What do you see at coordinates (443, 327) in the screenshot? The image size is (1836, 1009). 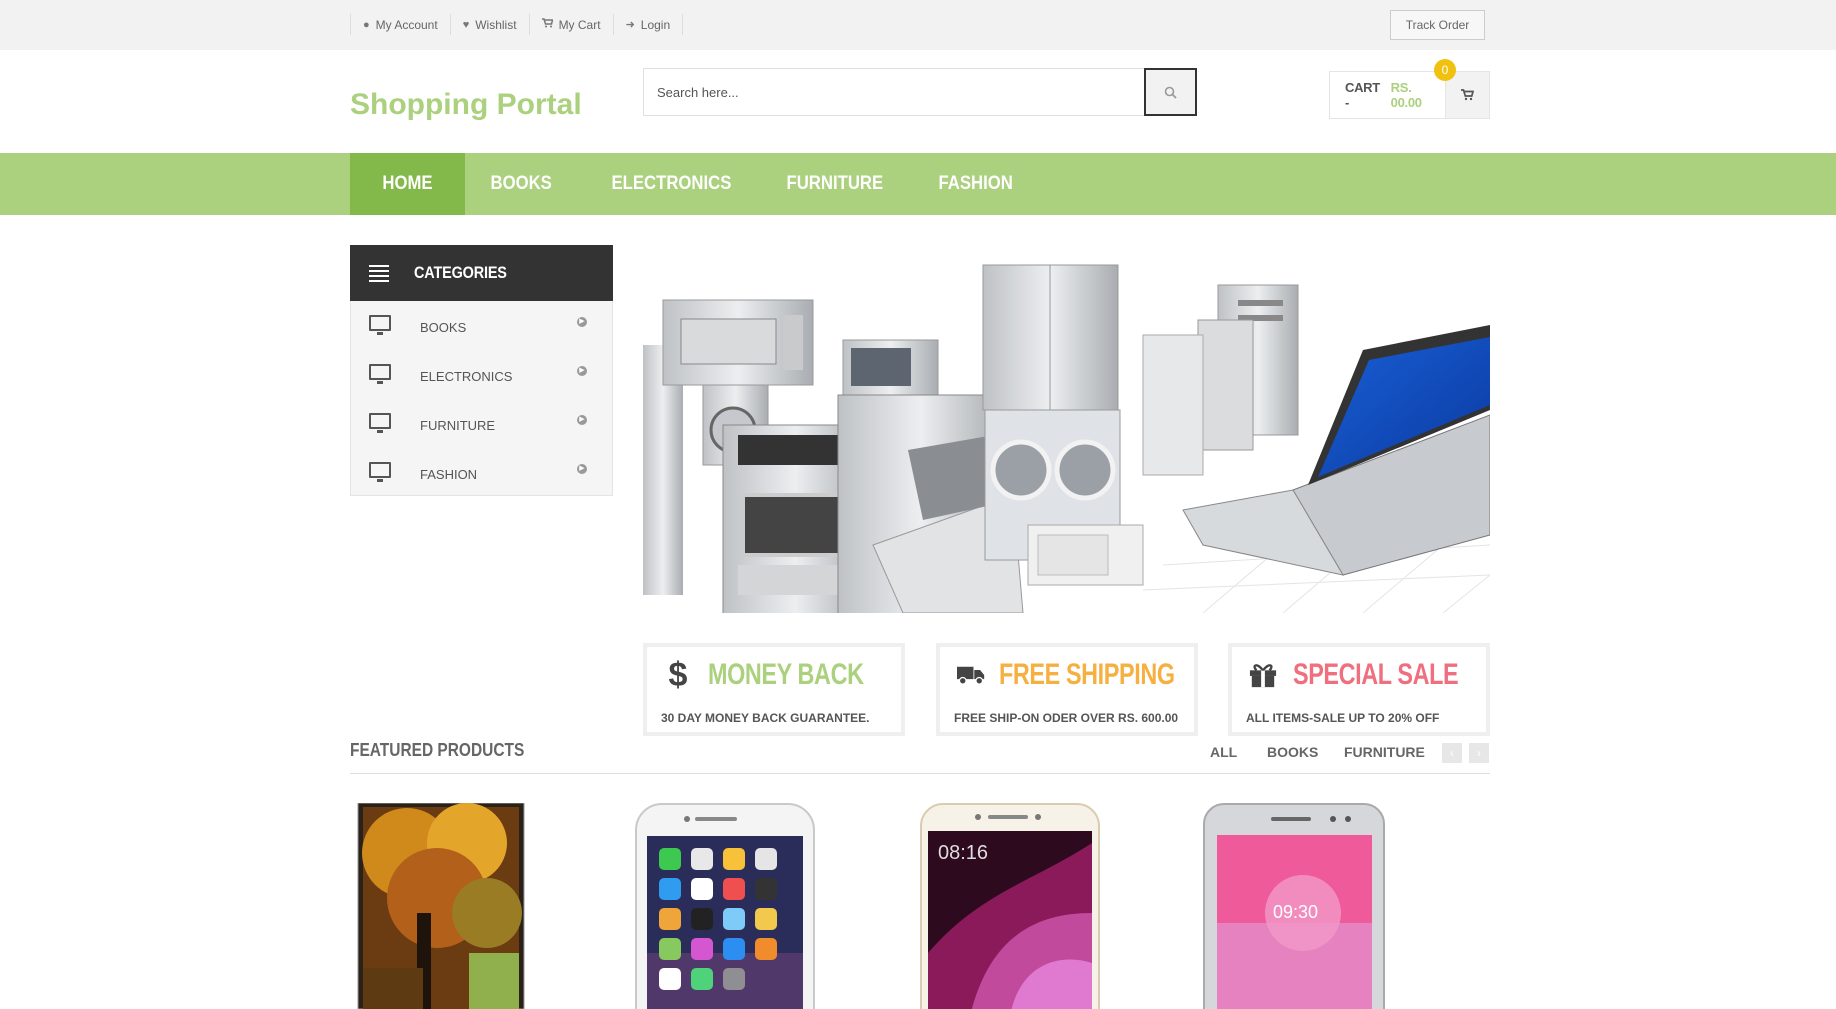 I see `category-label: BOOKS` at bounding box center [443, 327].